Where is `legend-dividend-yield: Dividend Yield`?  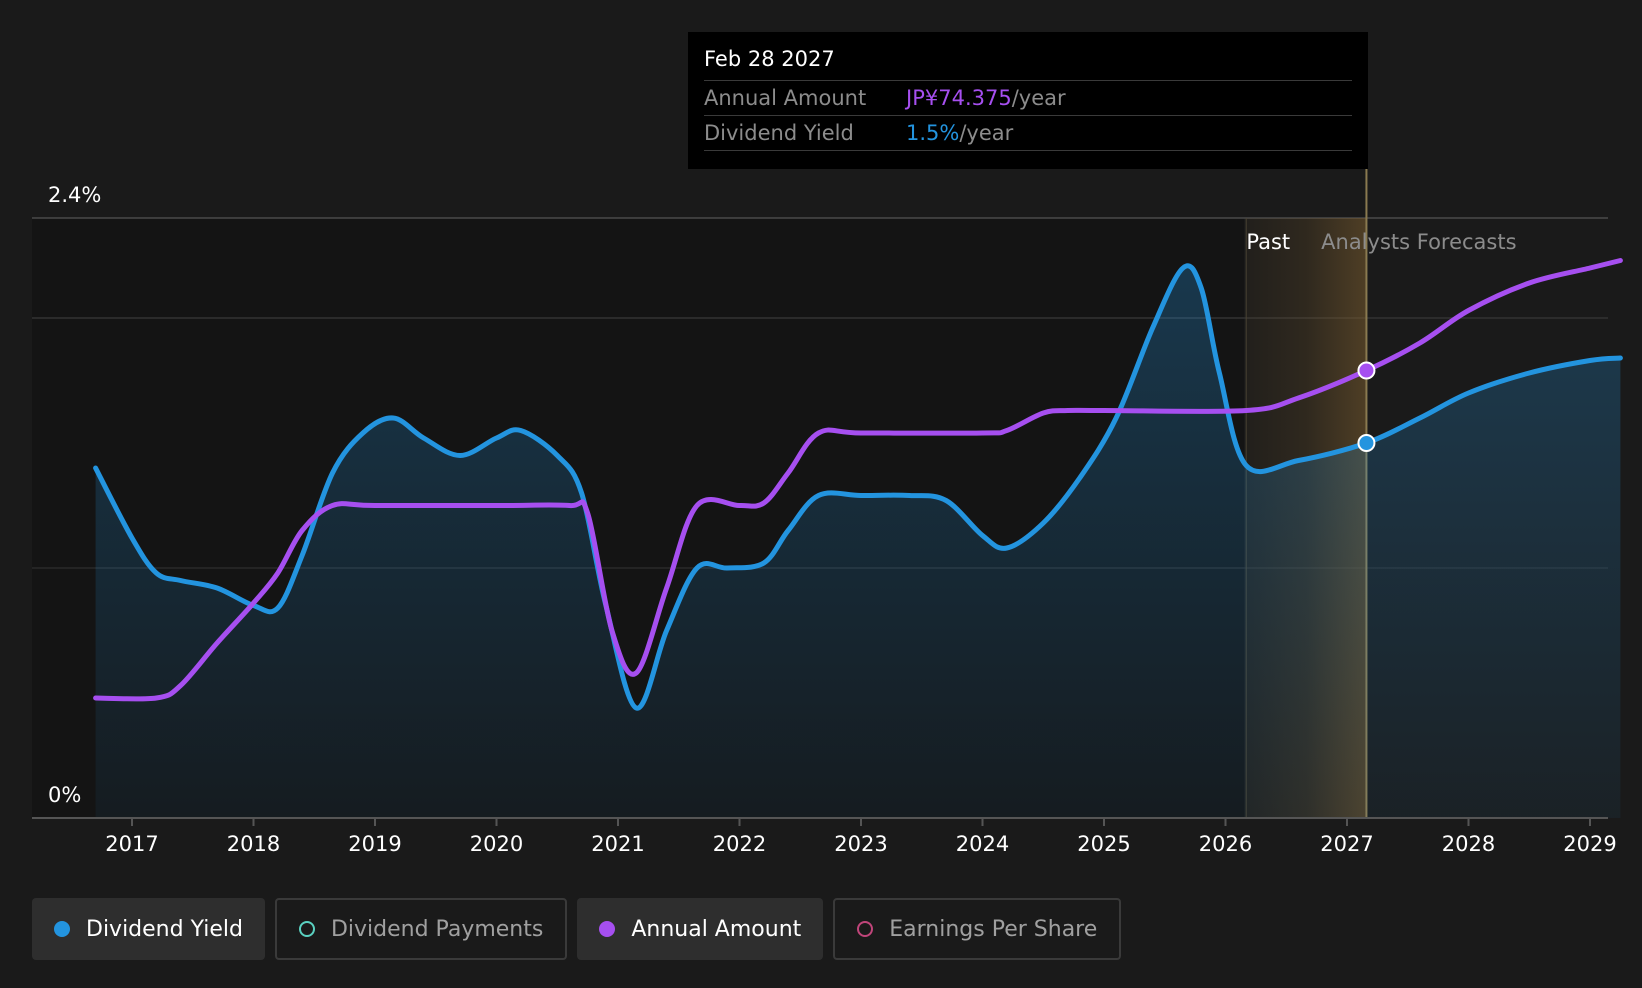
legend-dividend-yield: Dividend Yield is located at coordinates (148, 929).